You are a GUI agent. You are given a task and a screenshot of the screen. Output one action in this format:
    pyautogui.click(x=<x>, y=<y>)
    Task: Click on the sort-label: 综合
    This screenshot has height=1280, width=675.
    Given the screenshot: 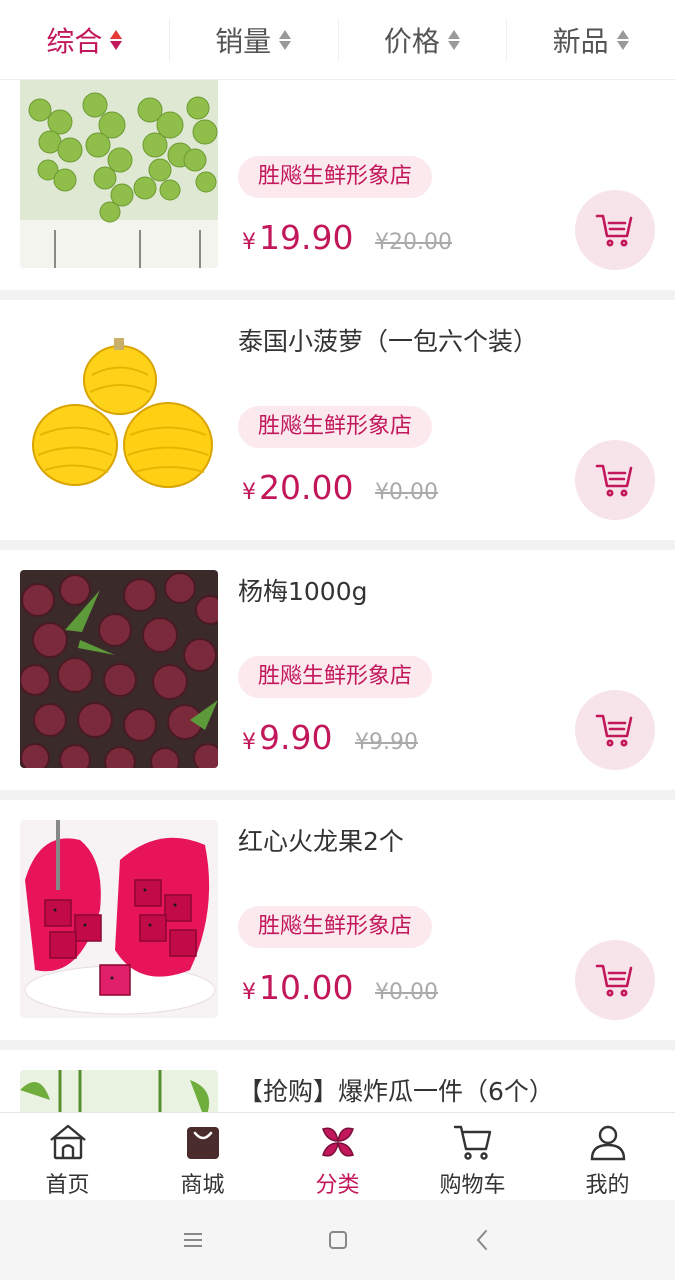 What is the action you would take?
    pyautogui.click(x=74, y=41)
    